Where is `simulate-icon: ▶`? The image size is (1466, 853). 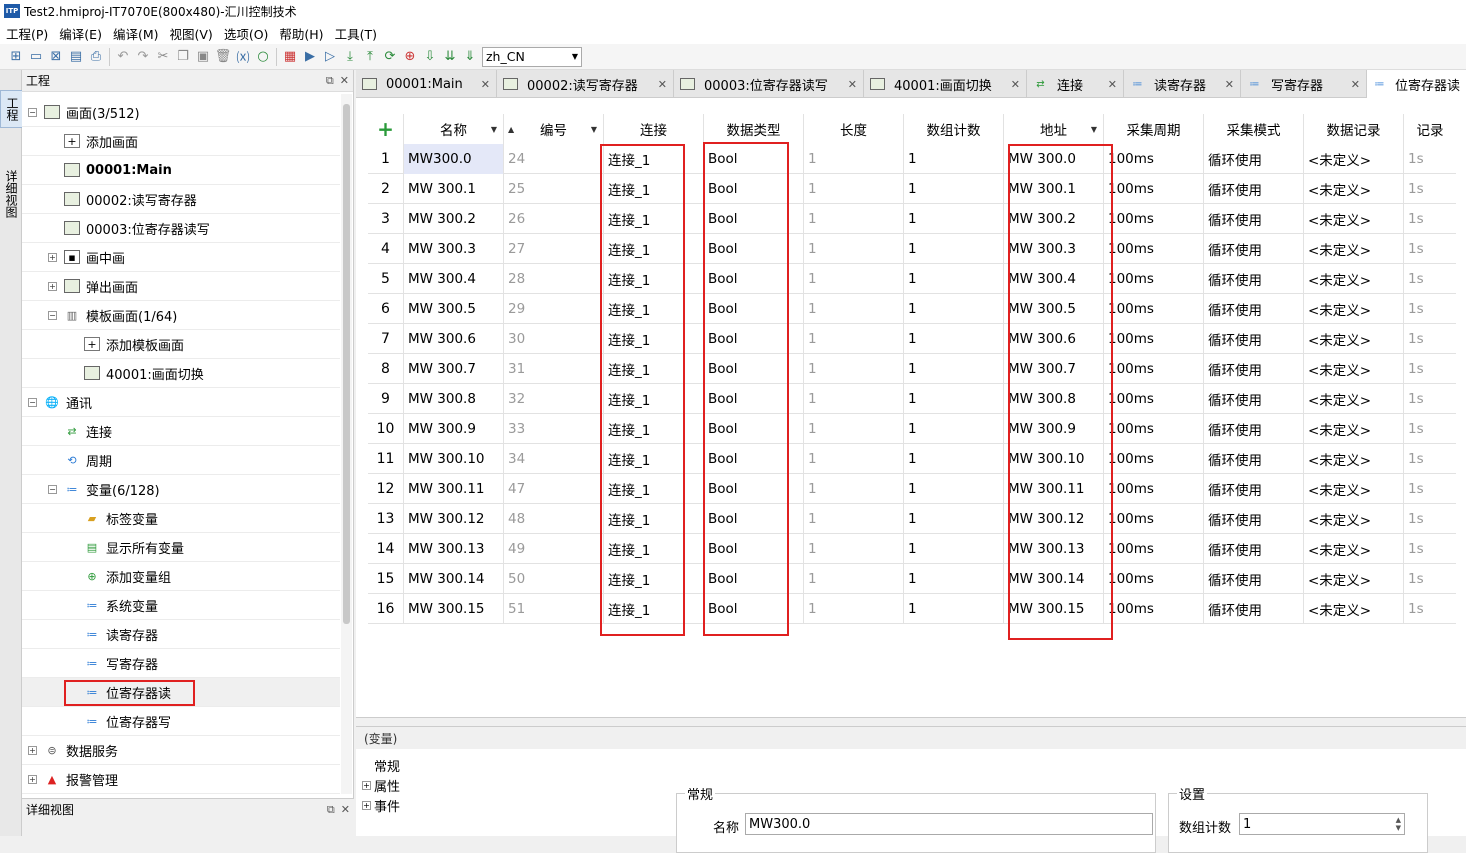
simulate-icon: ▶ is located at coordinates (310, 57).